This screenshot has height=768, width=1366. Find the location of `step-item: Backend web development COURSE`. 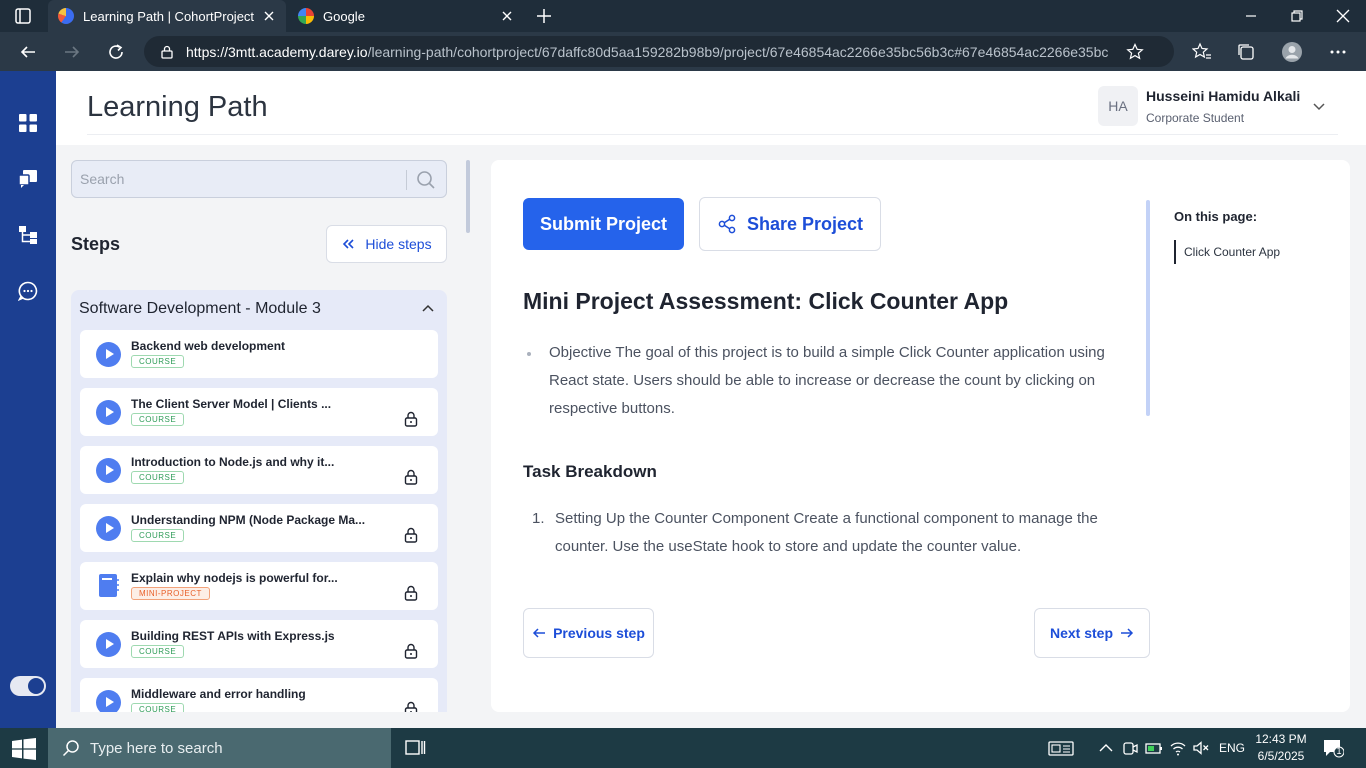

step-item: Backend web development COURSE is located at coordinates (259, 354).